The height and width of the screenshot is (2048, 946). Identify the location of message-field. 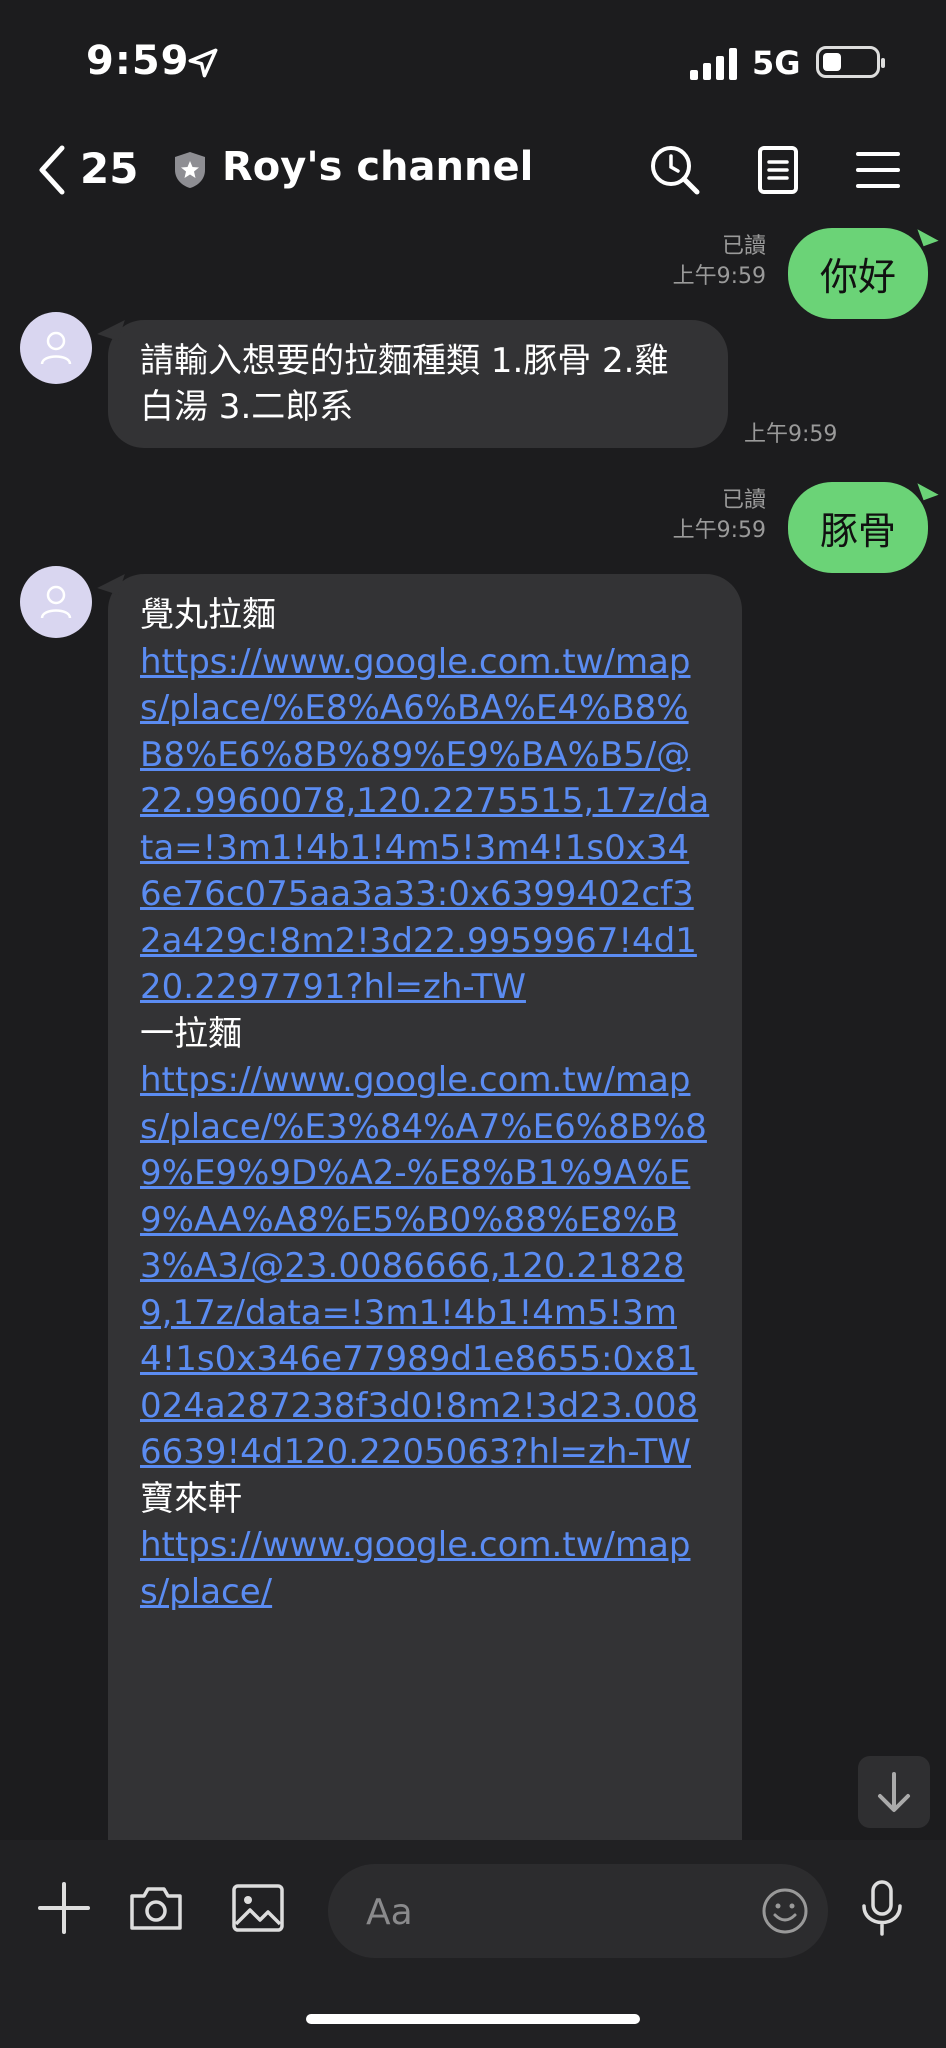
(578, 1911).